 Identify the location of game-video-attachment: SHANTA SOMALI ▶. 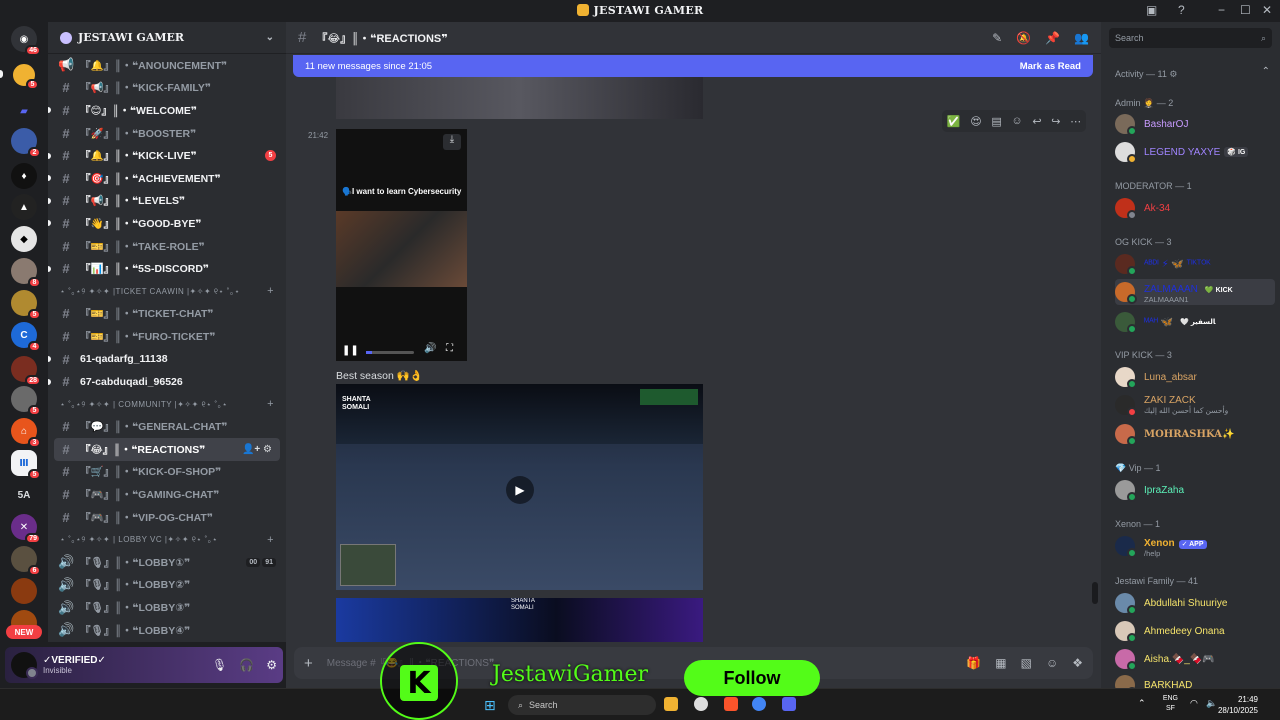
(519, 487).